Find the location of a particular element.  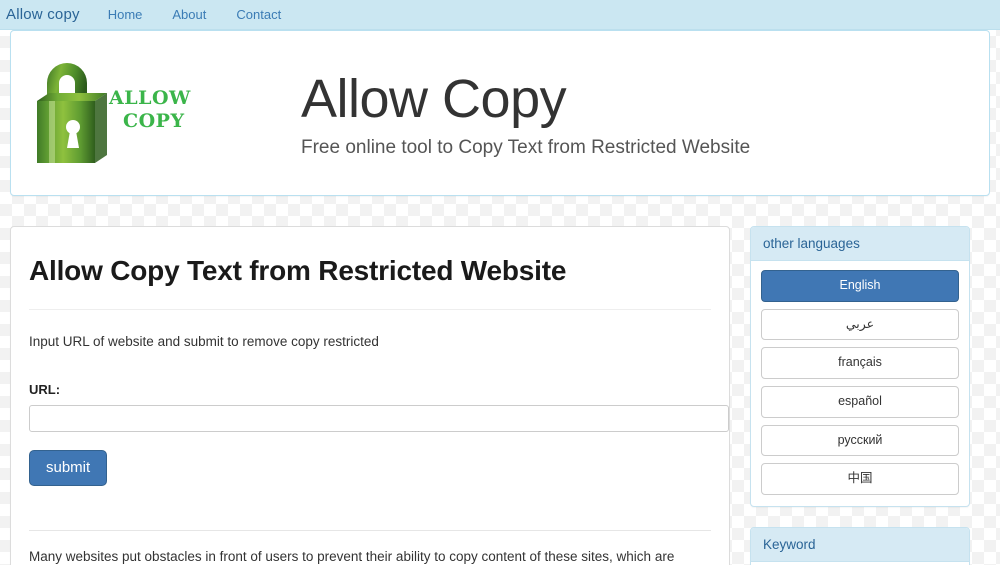

logo-word-line1: ALLOW is located at coordinates (150, 98).